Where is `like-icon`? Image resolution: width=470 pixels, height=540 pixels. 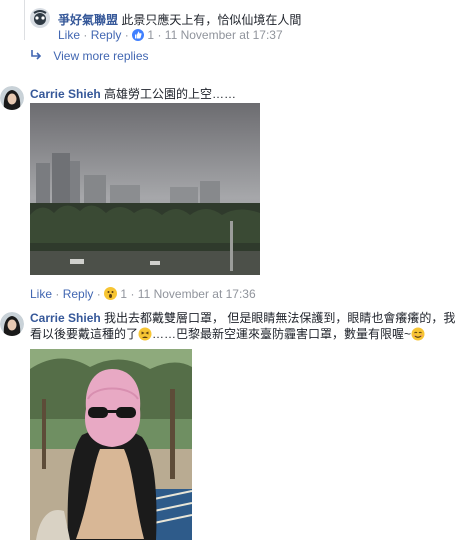
like-icon is located at coordinates (138, 35).